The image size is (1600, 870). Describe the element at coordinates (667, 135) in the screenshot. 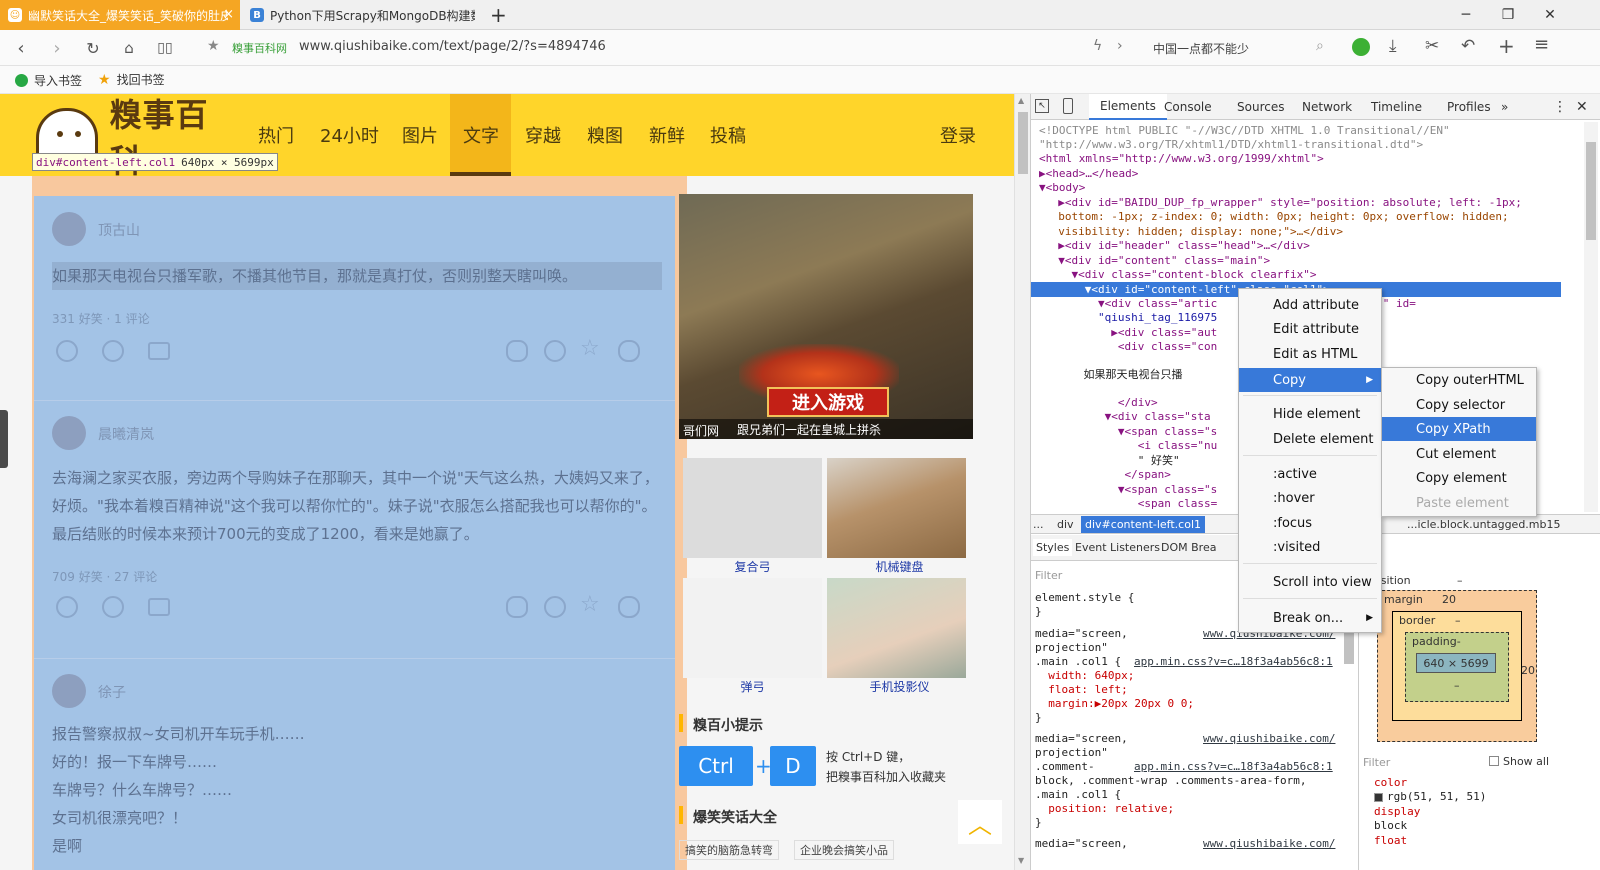

I see `nav-fresh: 新鲜` at that location.